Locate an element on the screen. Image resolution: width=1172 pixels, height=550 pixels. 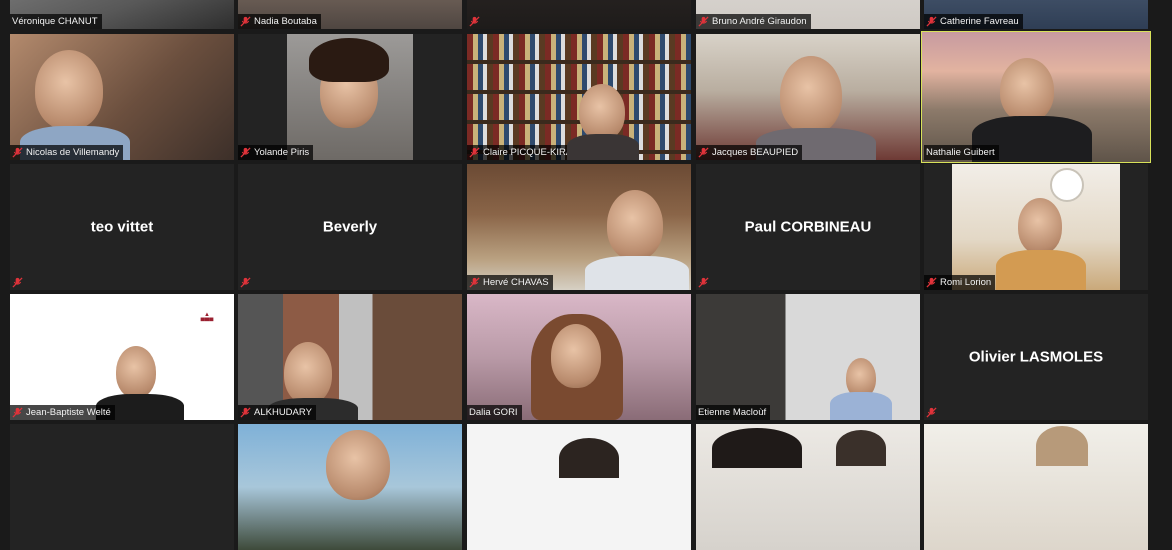
participant-tile: ▲ ▀▀▀ Jean-Baptiste Welté is located at coordinates (122, 357).